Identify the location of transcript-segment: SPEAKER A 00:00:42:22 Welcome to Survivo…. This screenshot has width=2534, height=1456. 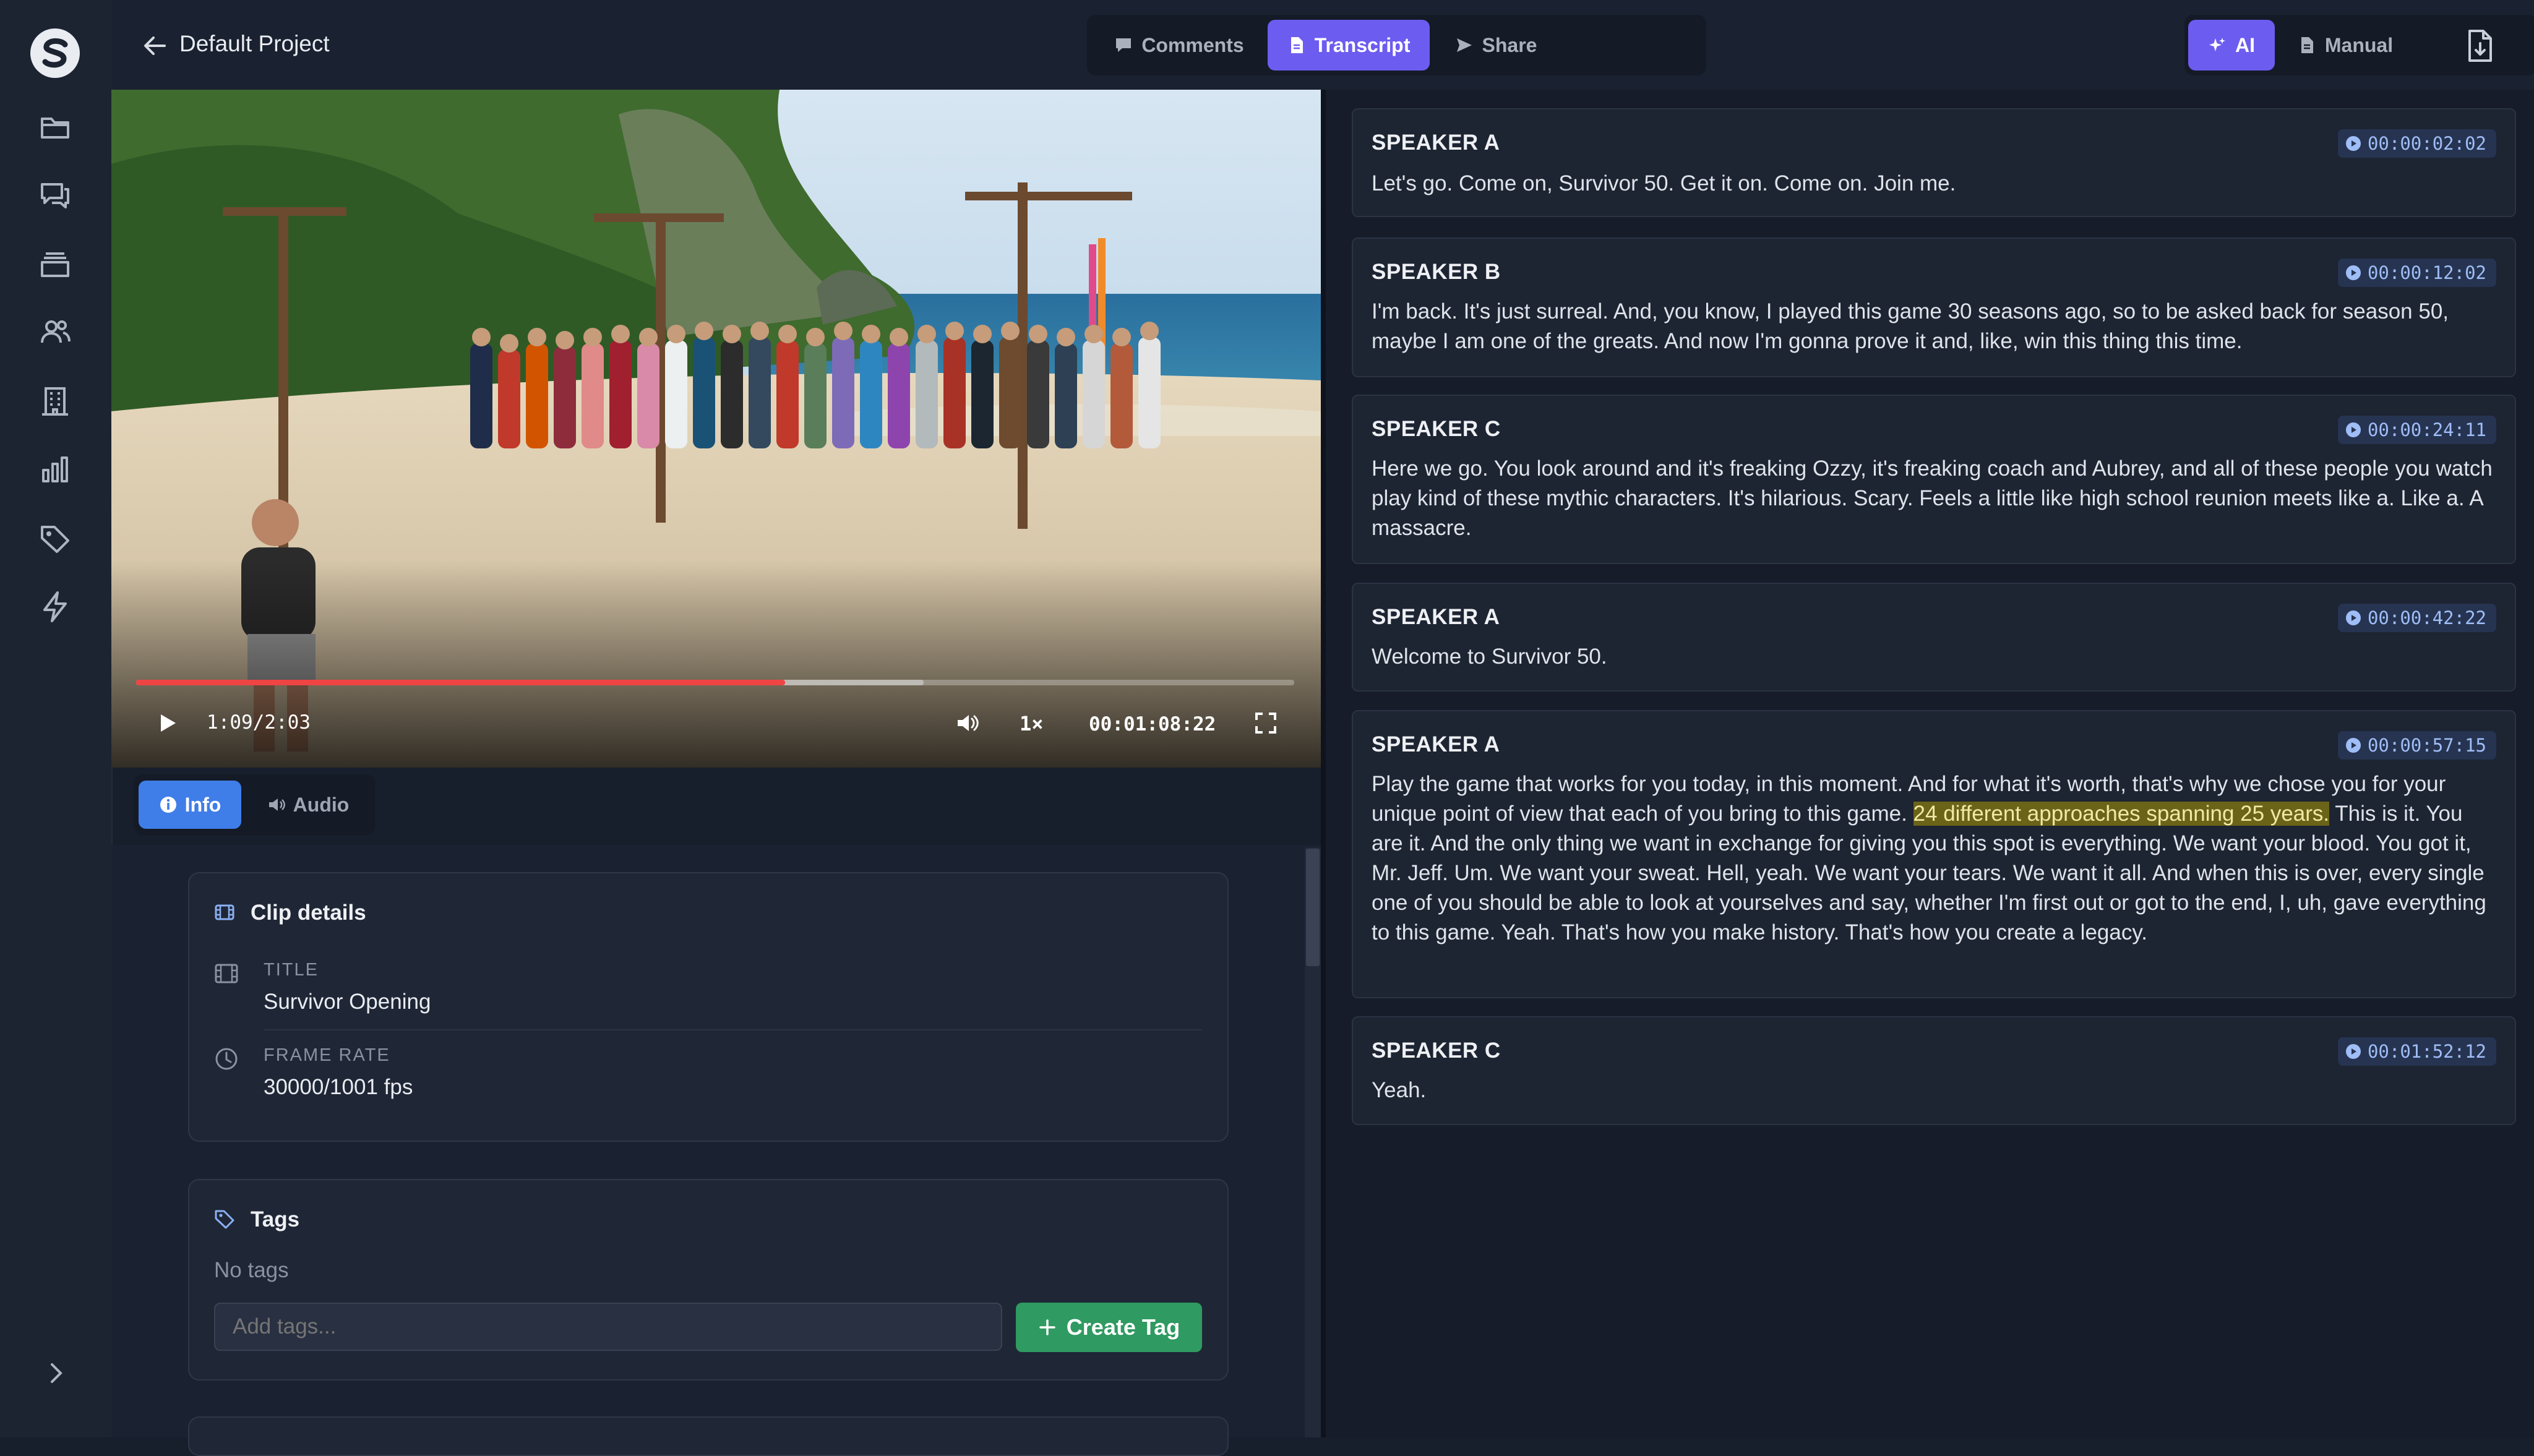
(1934, 637).